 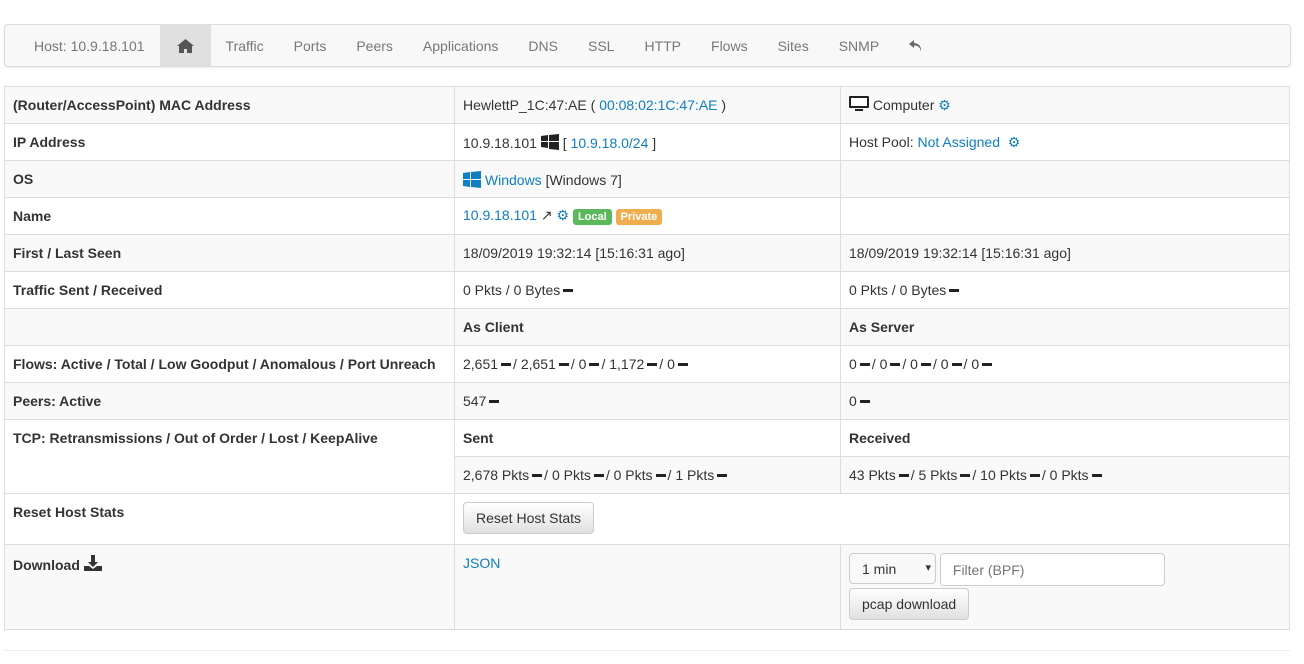 What do you see at coordinates (564, 142) in the screenshot?
I see `bracket: [` at bounding box center [564, 142].